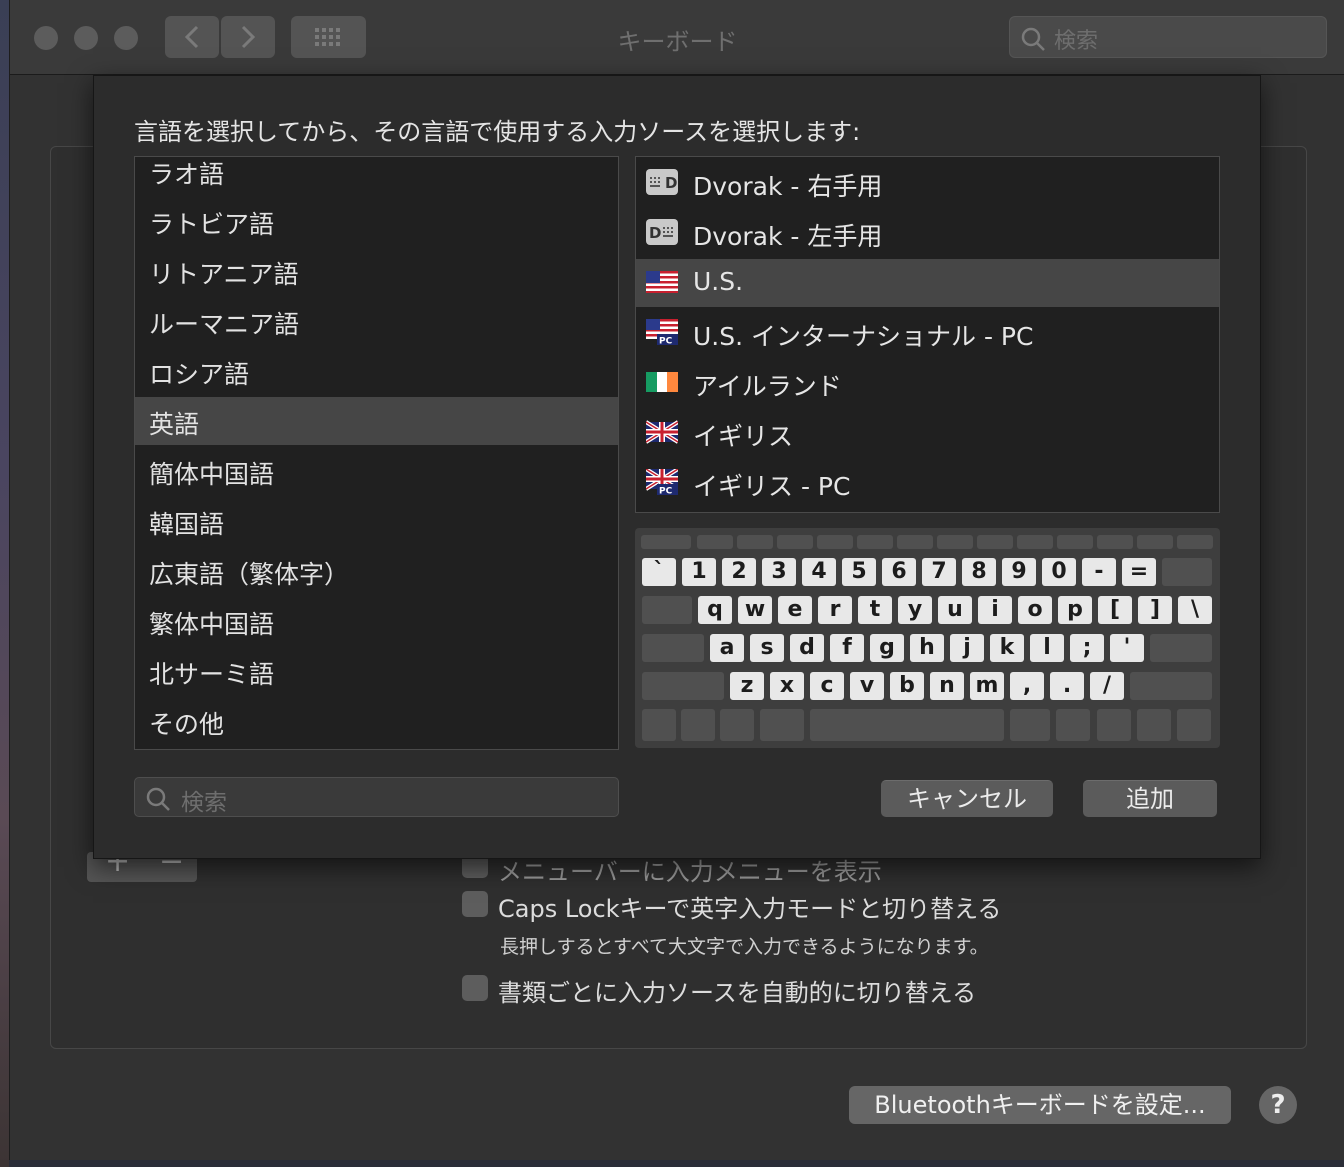 The image size is (1344, 1167). I want to click on language-item: ラオ語, so click(376, 176).